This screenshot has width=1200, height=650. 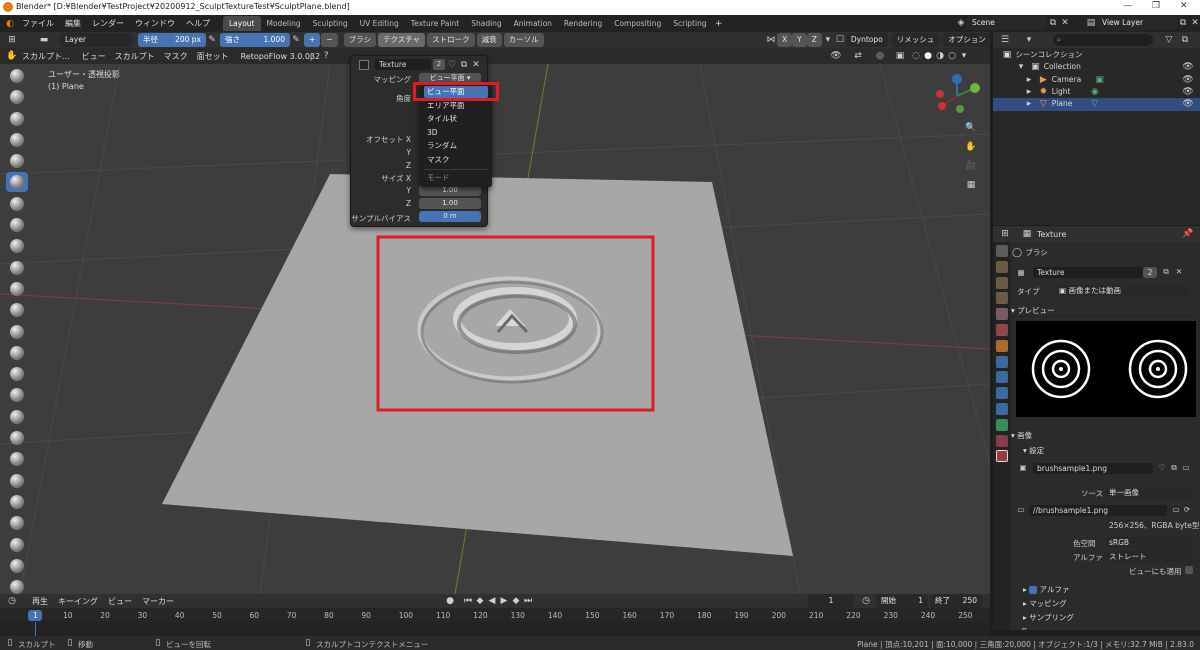 What do you see at coordinates (971, 147) in the screenshot?
I see `pan-hand-icon: ✋` at bounding box center [971, 147].